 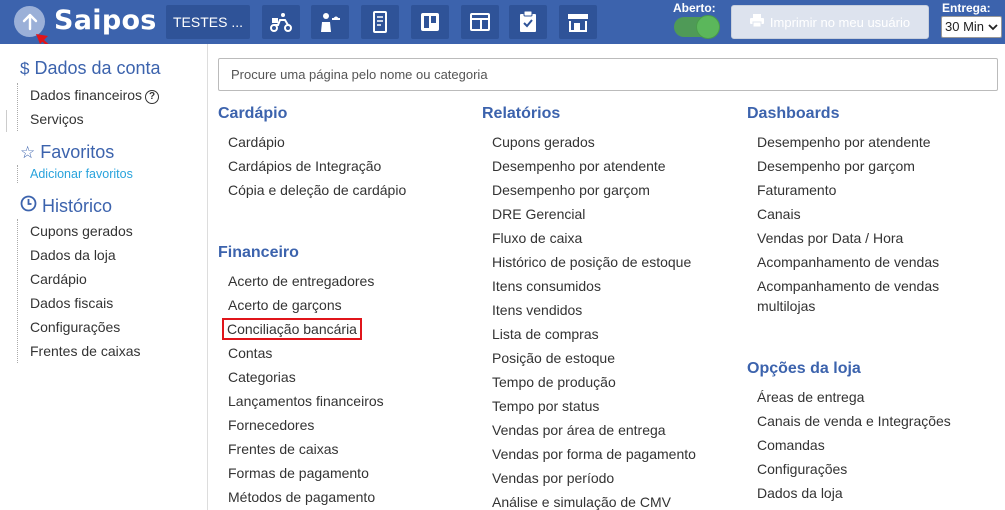 I want to click on menu-link: Cardápio, so click(x=317, y=142).